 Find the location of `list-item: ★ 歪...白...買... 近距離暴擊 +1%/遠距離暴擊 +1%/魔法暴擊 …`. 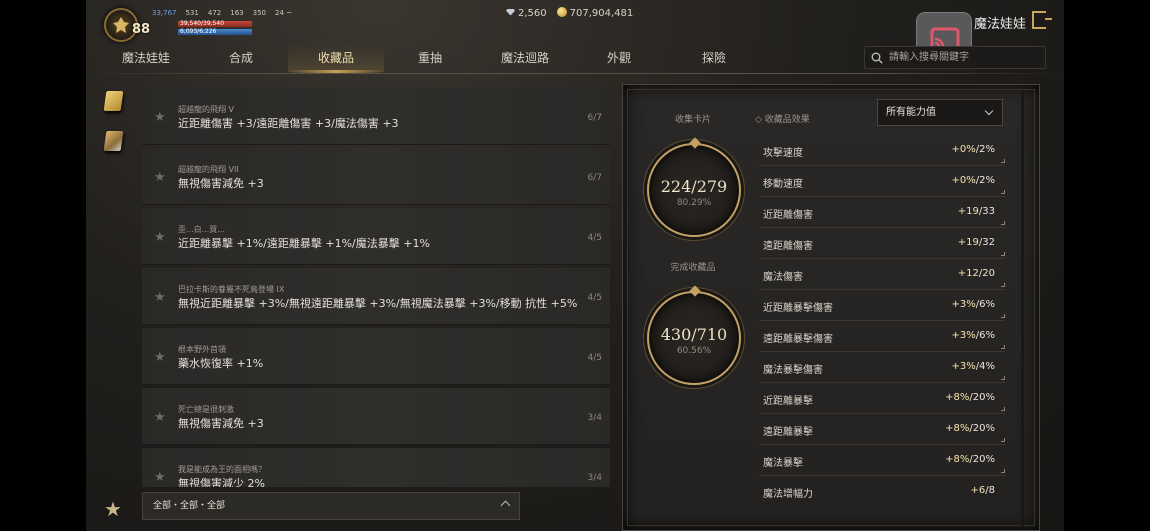

list-item: ★ 歪...白...買... 近距離暴擊 +1%/遠距離暴擊 +1%/魔法暴擊 … is located at coordinates (376, 236).